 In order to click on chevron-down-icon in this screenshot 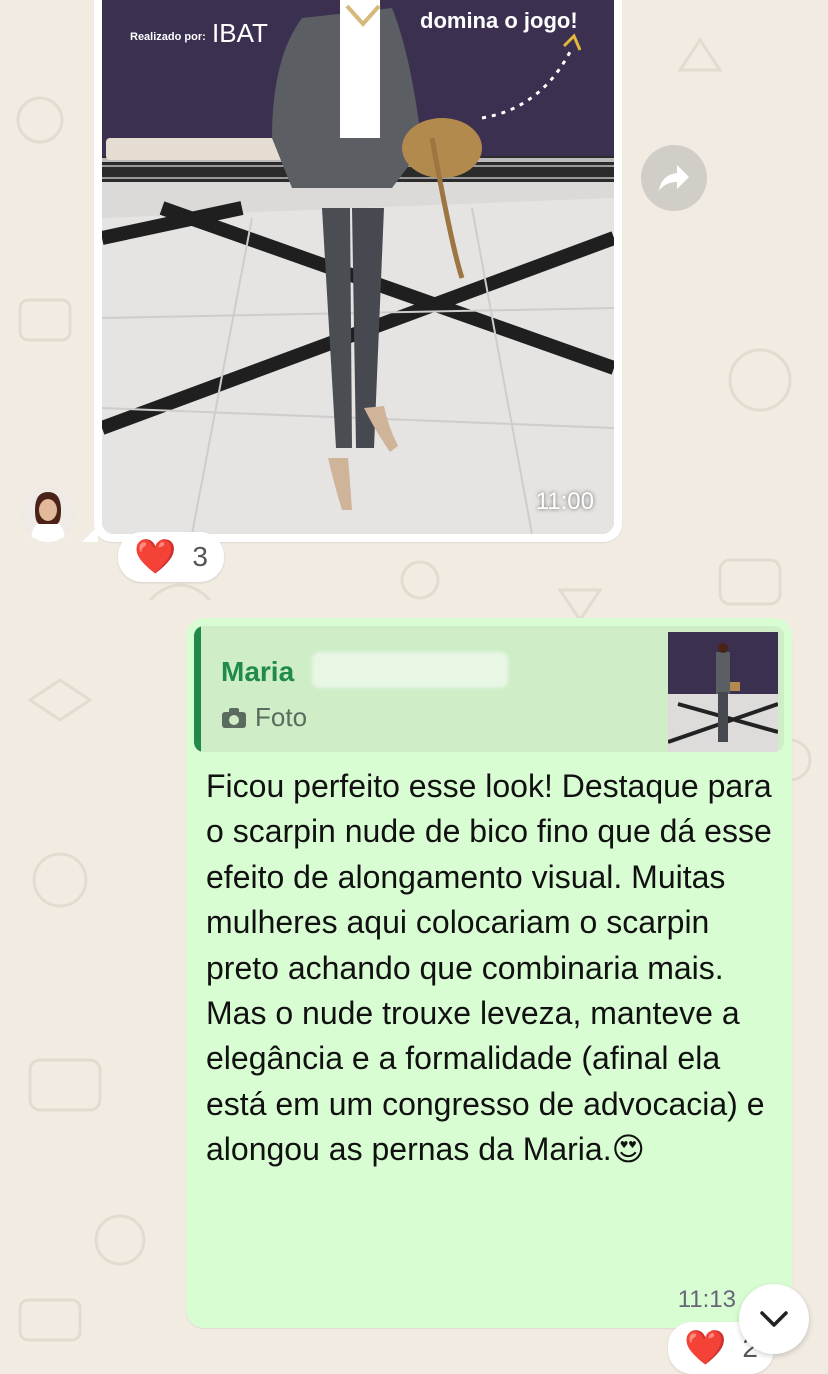, I will do `click(774, 1319)`.